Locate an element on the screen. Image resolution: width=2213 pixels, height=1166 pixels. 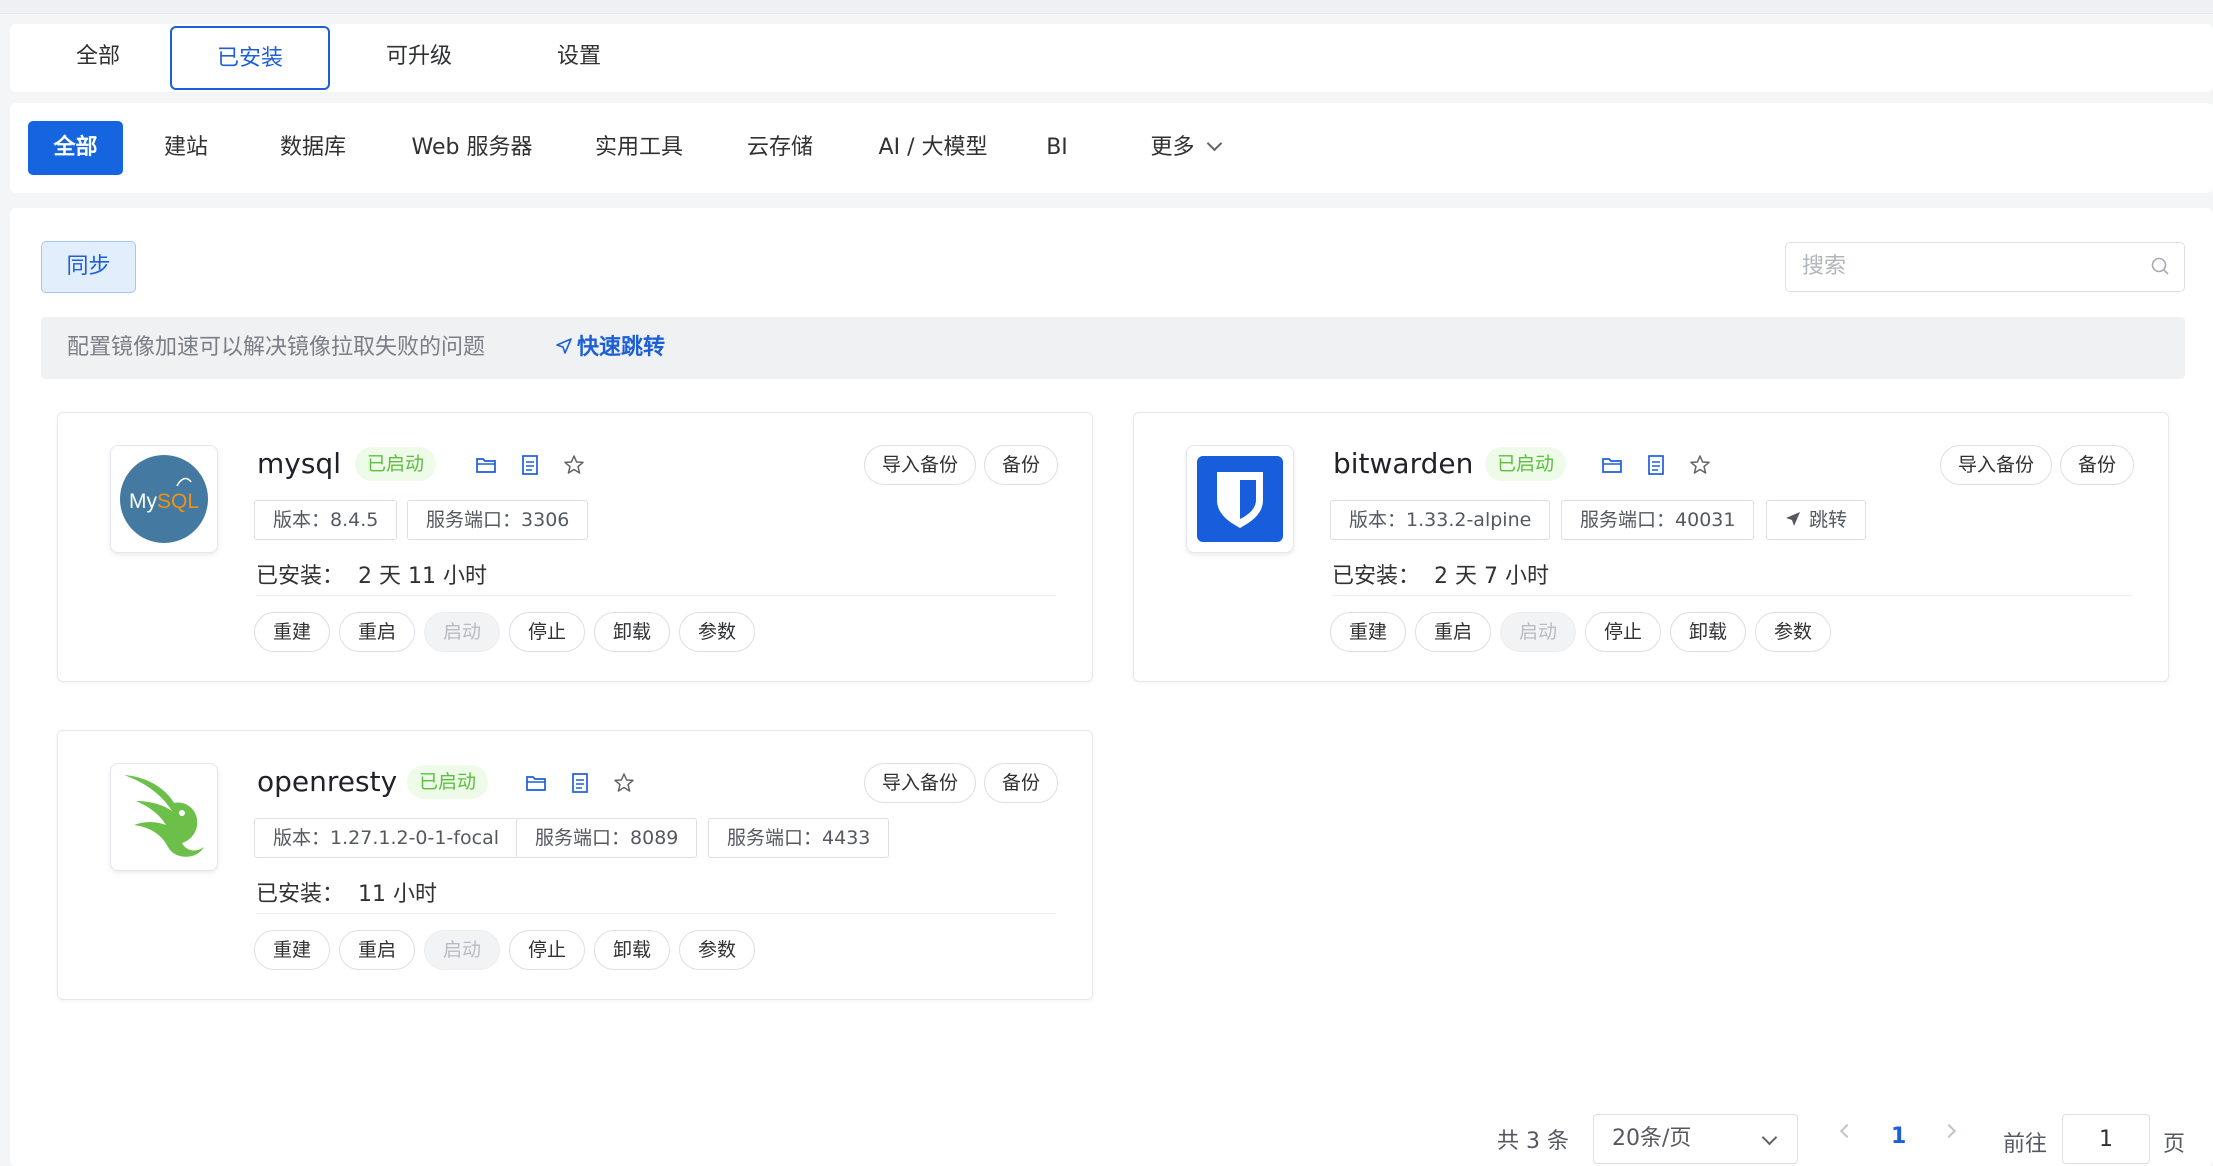
goto-label: 前往 is located at coordinates (2025, 1144).